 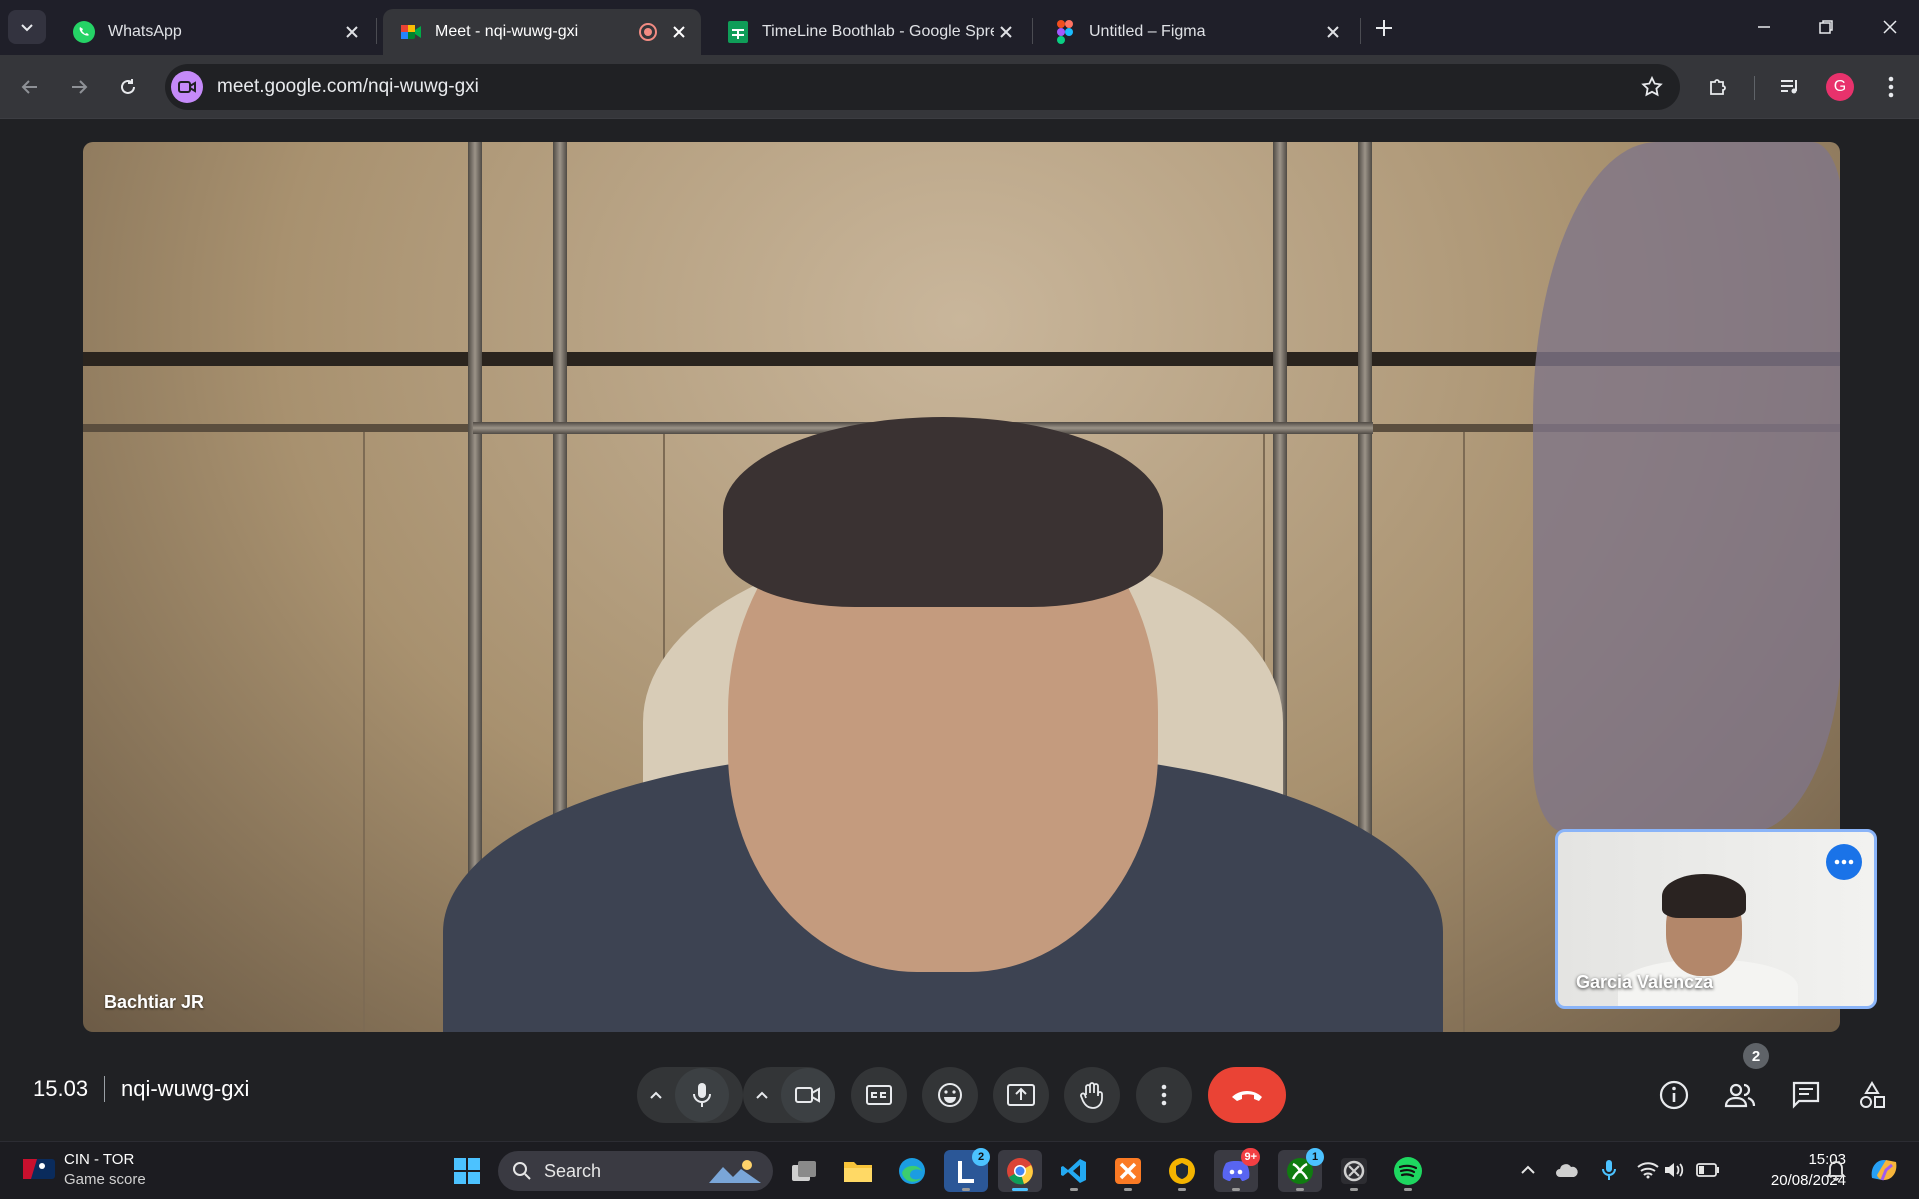 I want to click on chat-button, so click(x=1806, y=1095).